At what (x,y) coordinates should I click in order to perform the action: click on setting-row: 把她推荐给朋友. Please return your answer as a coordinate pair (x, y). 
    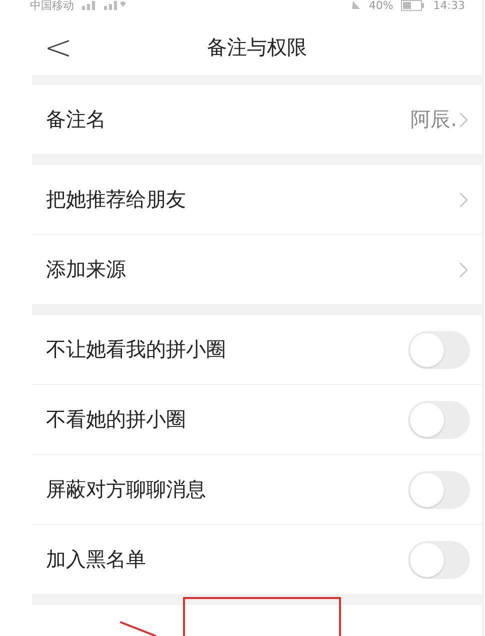
    Looking at the image, I should click on (257, 200).